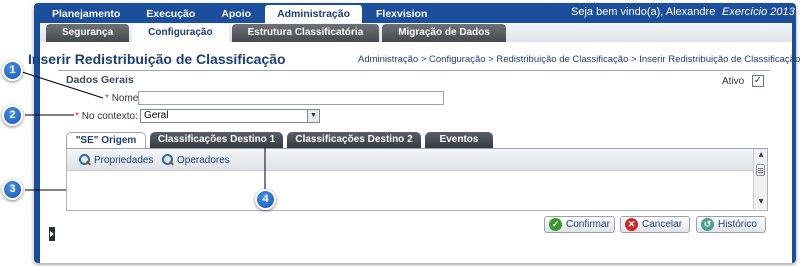 Image resolution: width=800 pixels, height=266 pixels. I want to click on callout-4: 4, so click(265, 199).